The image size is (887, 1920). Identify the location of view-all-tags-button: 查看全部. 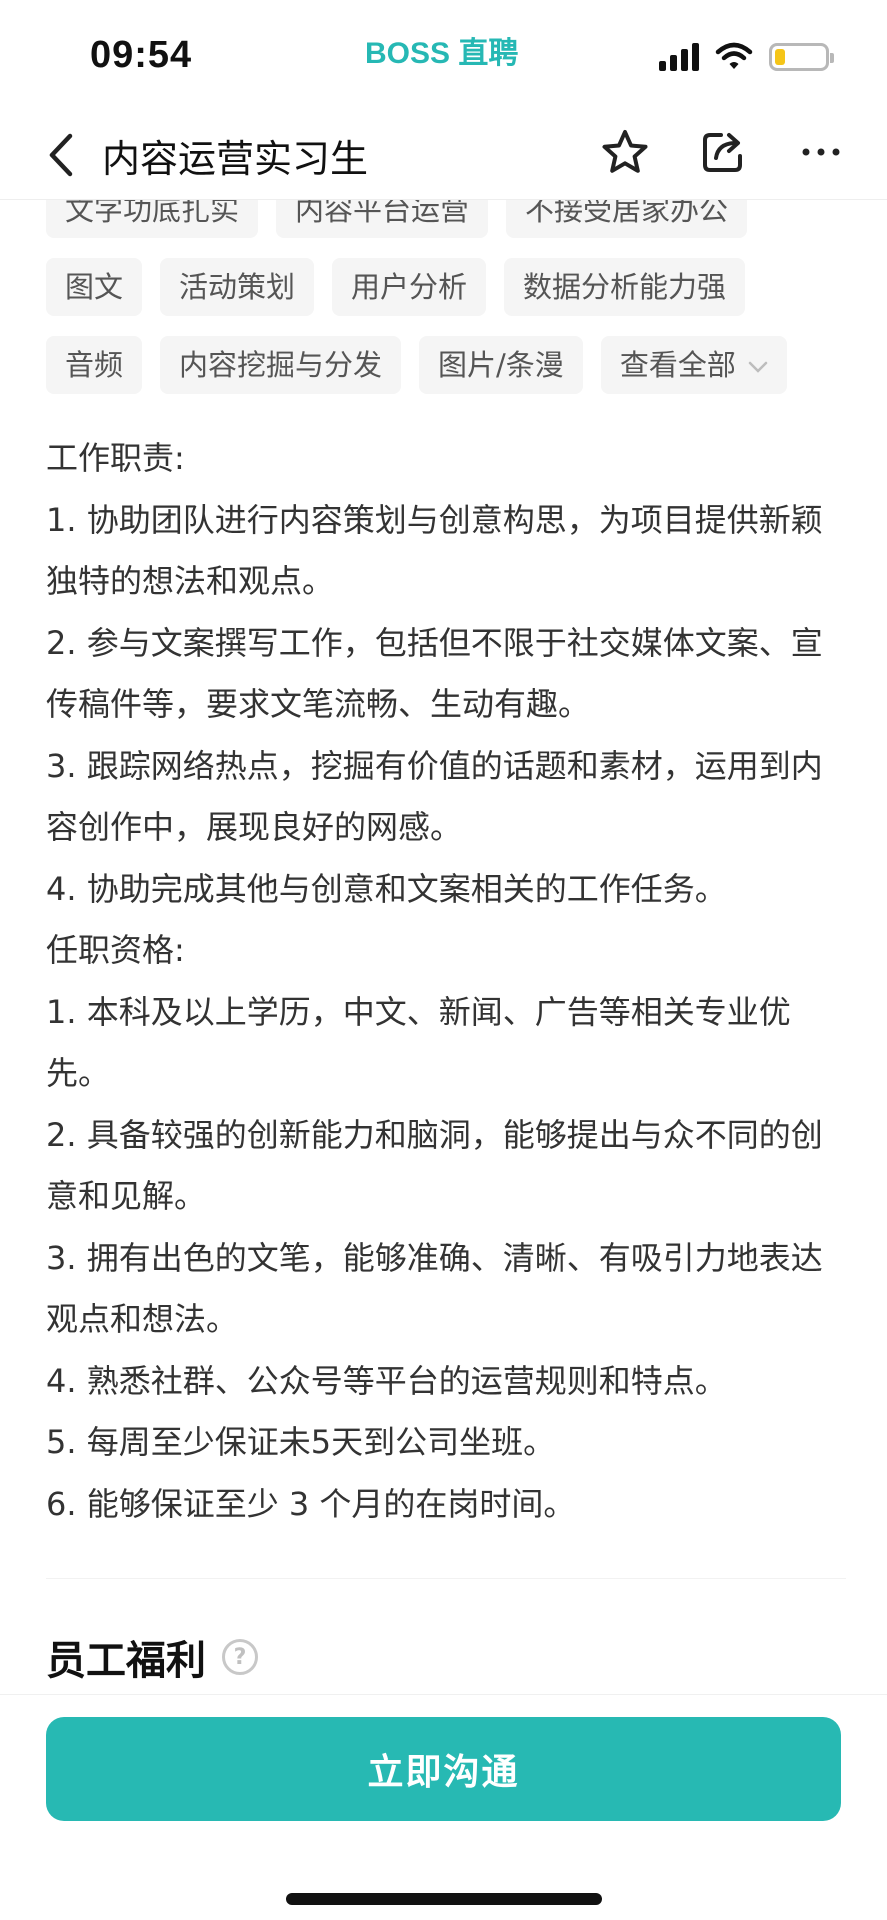
(693, 365).